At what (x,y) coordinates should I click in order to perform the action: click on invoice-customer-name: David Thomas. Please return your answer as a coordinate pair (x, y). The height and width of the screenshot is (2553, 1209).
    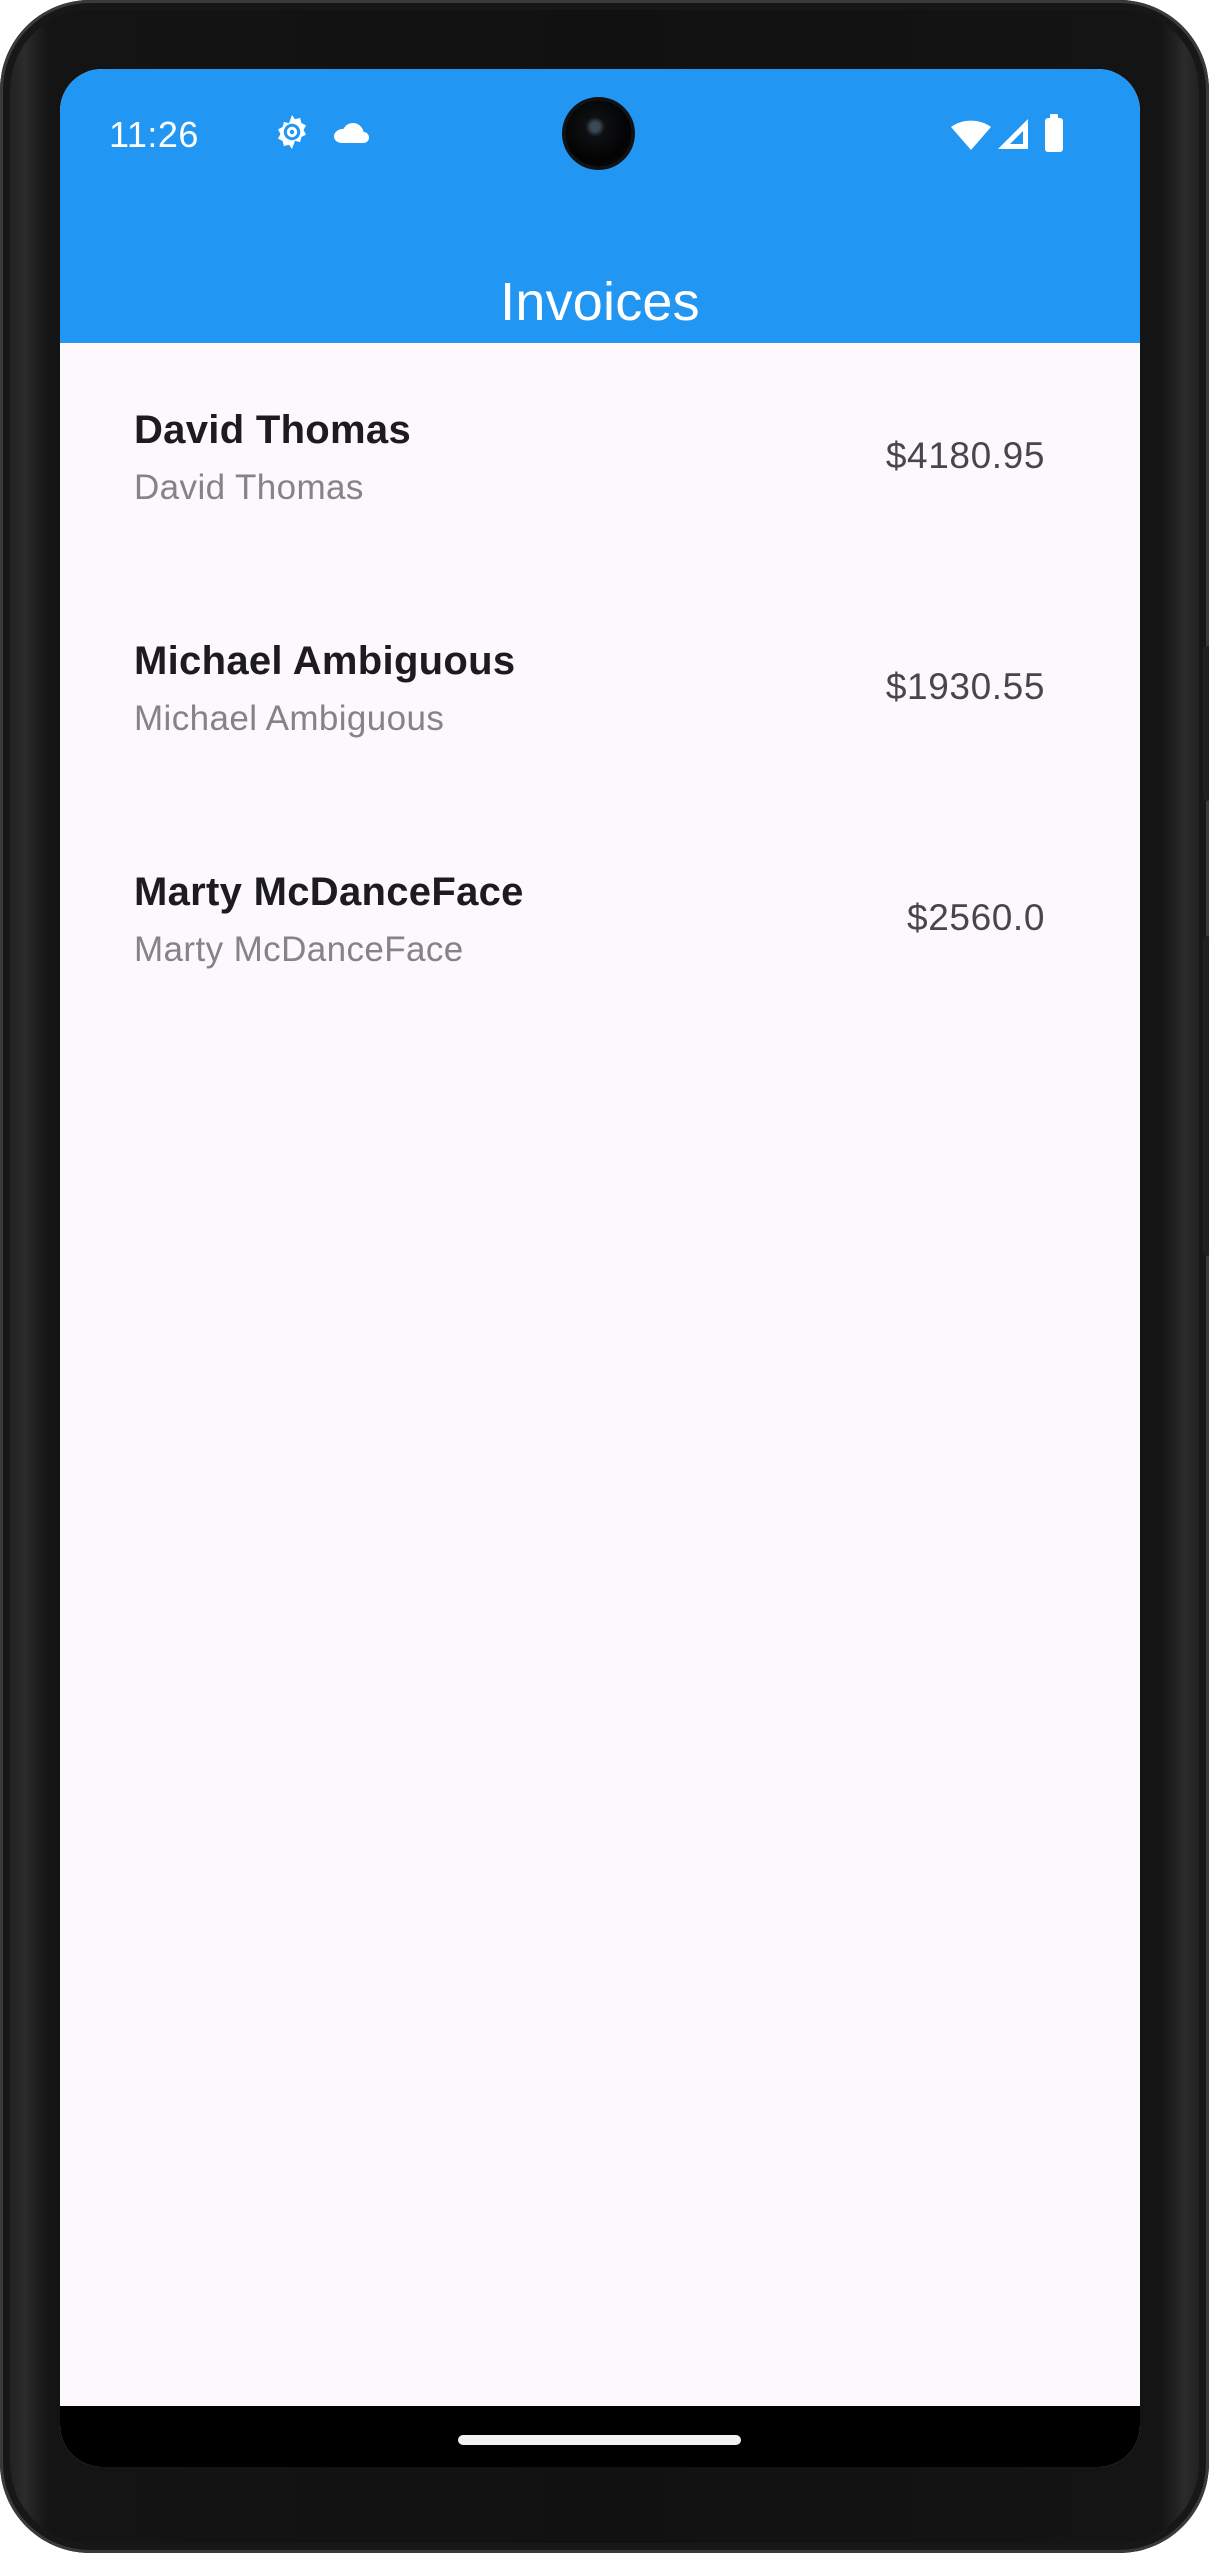
    Looking at the image, I should click on (272, 430).